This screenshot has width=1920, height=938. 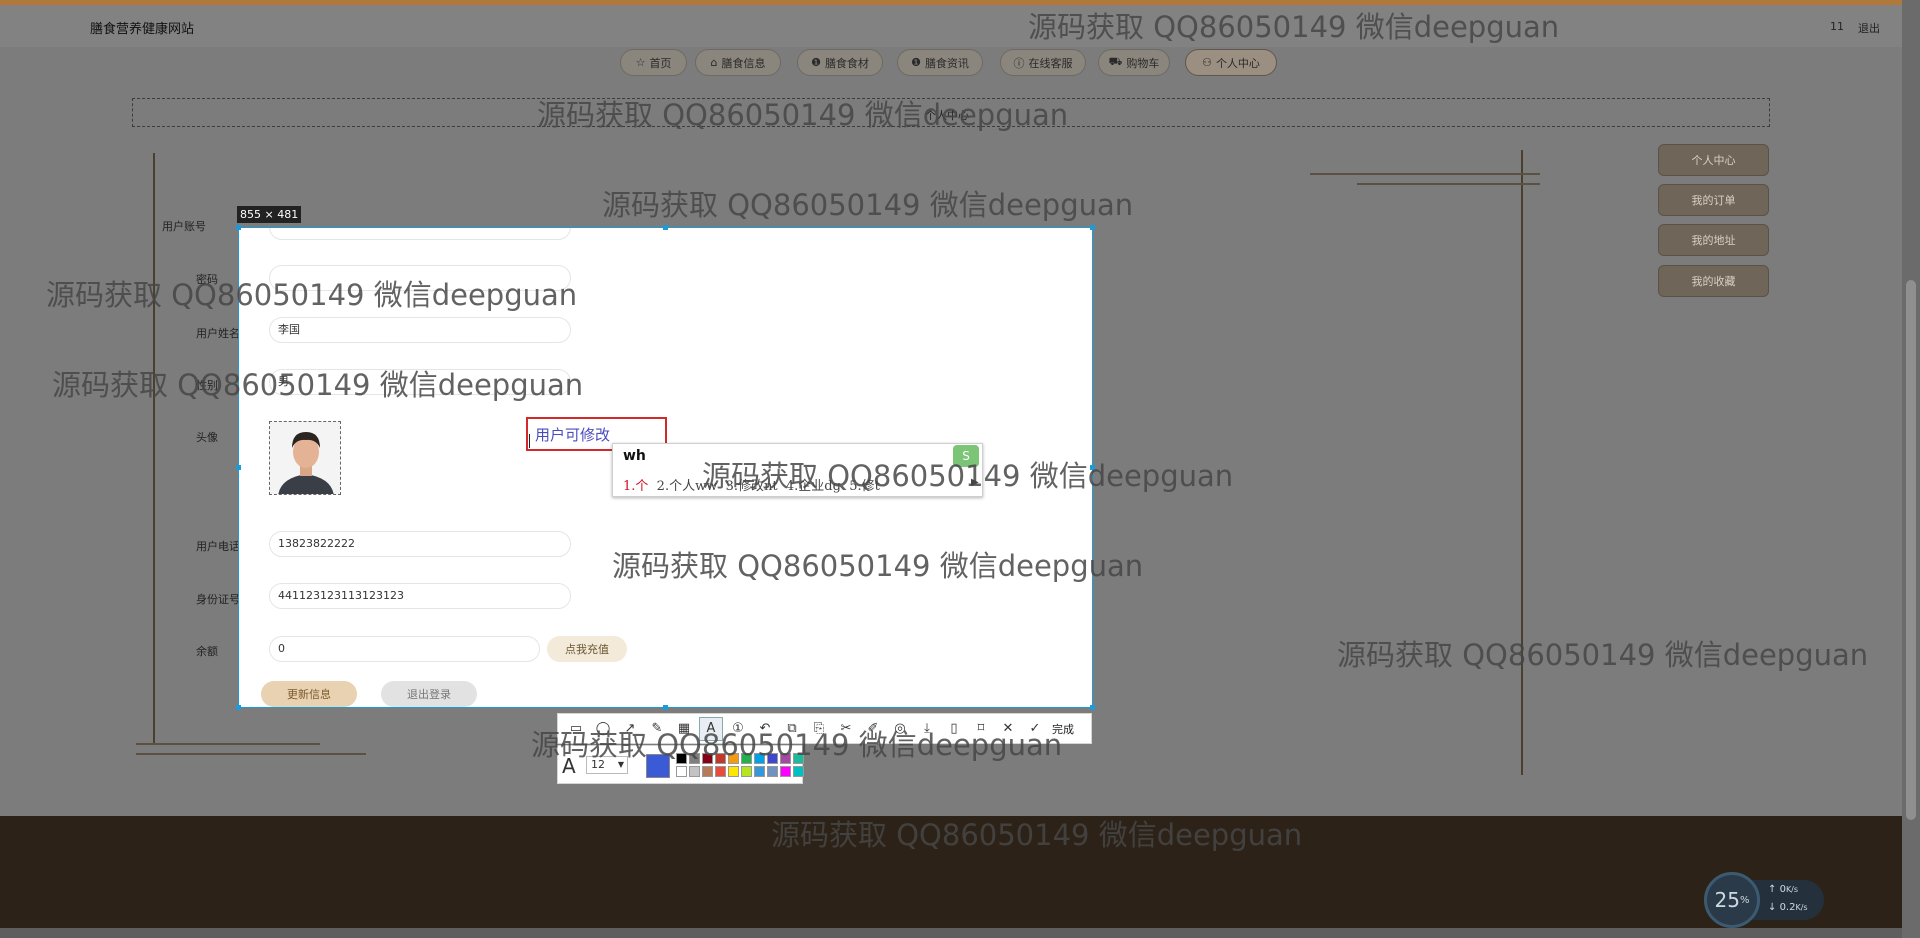 I want to click on password-input, so click(x=420, y=278).